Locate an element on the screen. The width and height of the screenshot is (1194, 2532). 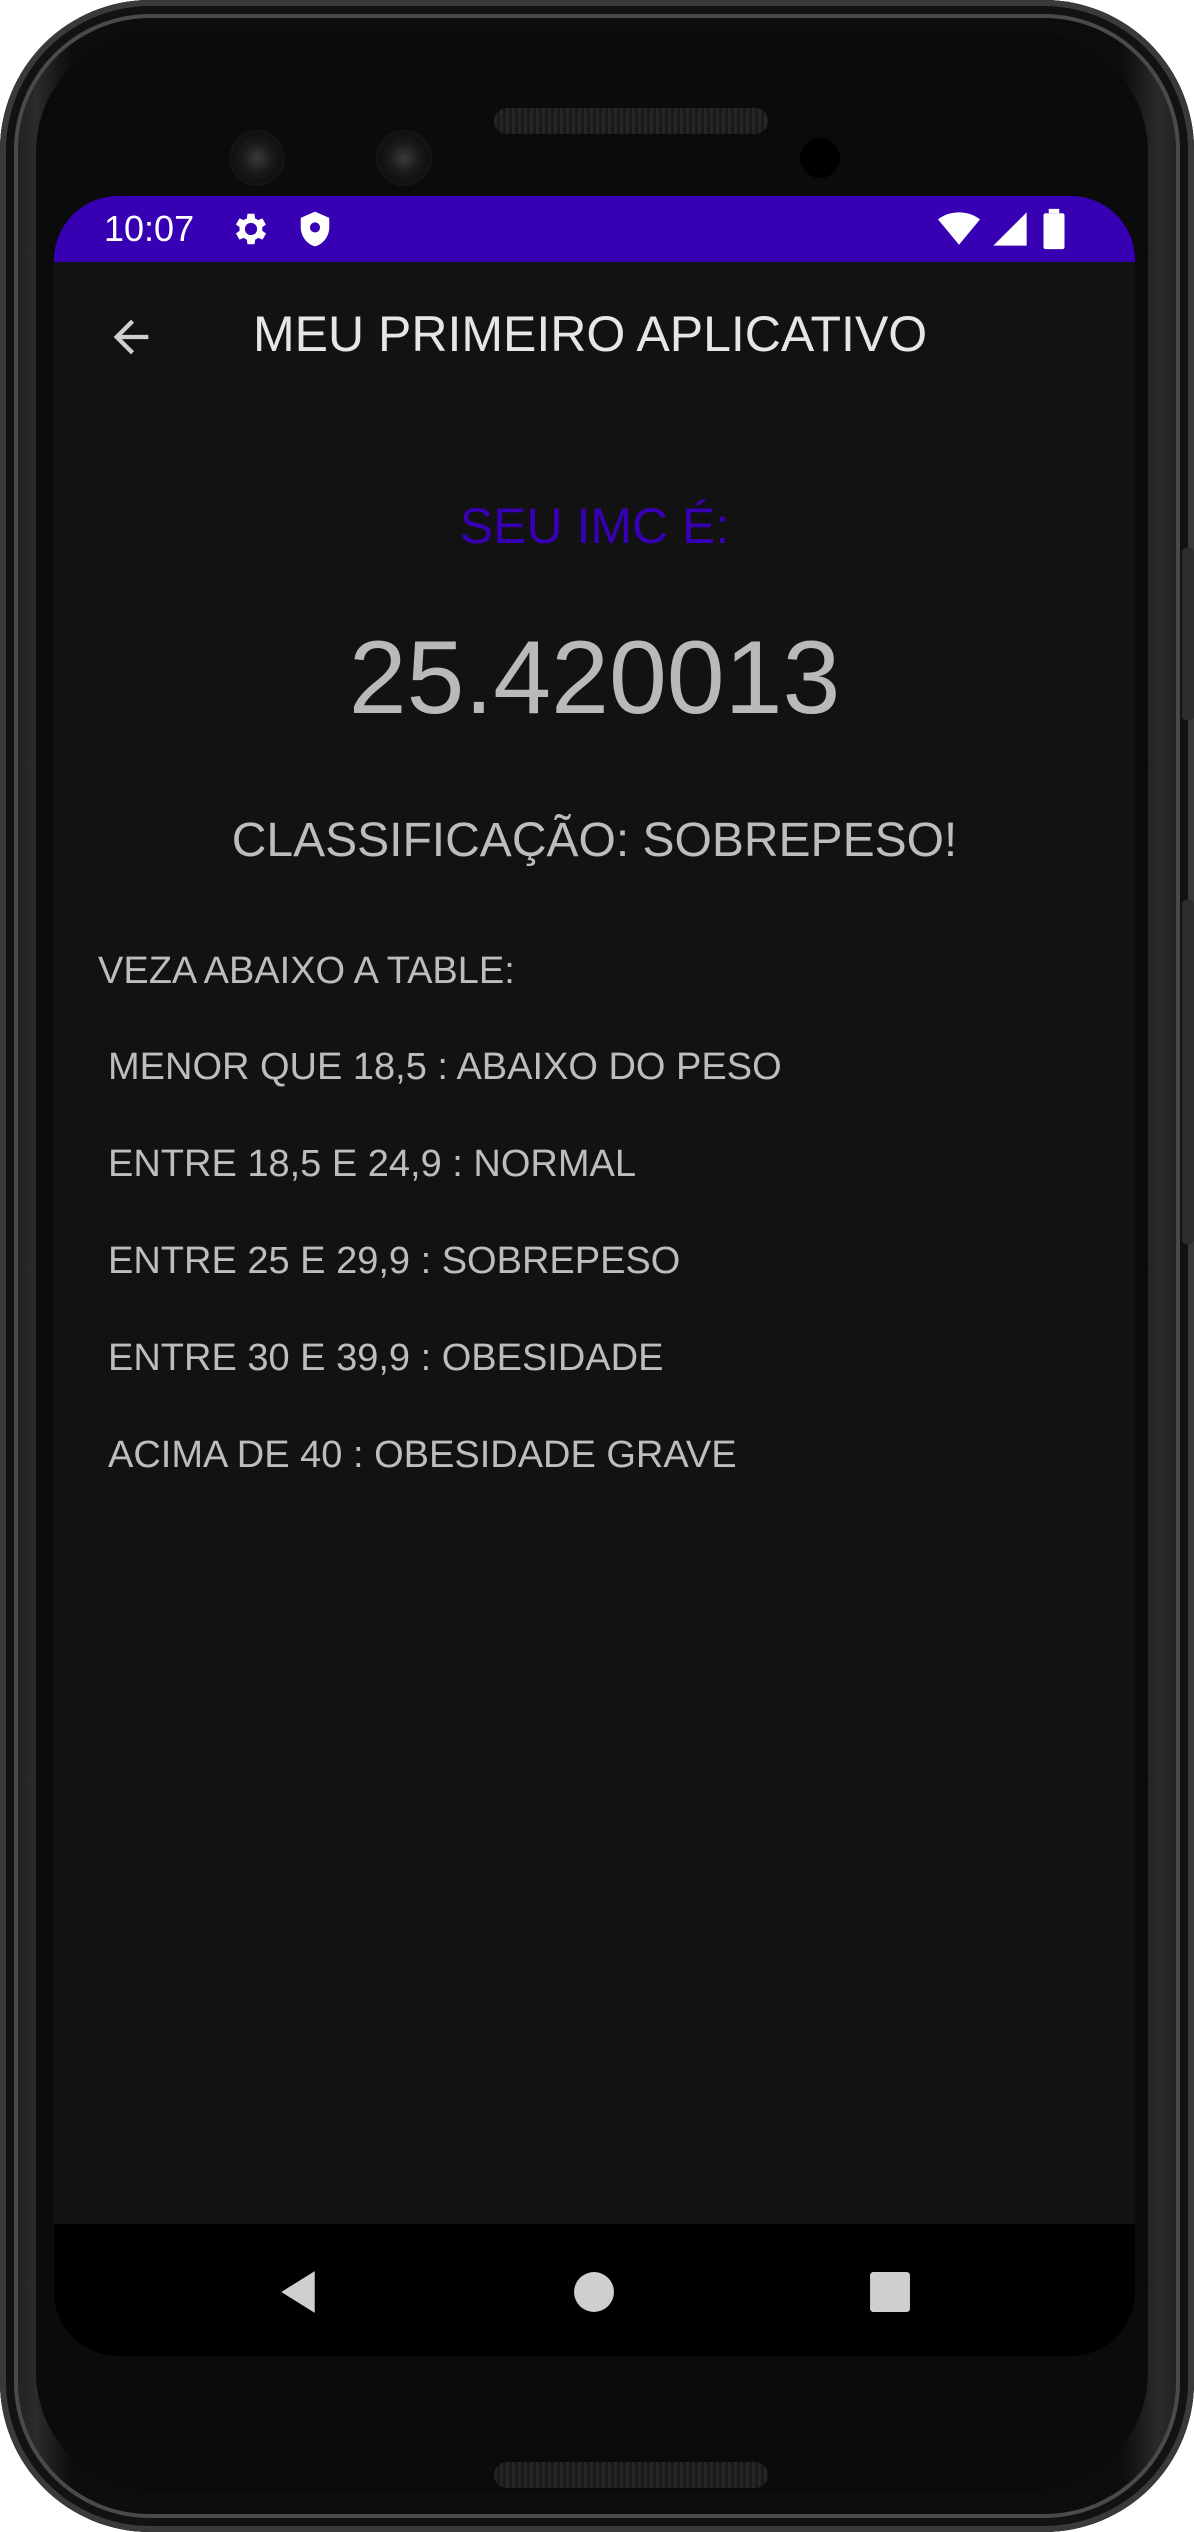
status-time: 10:07 is located at coordinates (149, 228).